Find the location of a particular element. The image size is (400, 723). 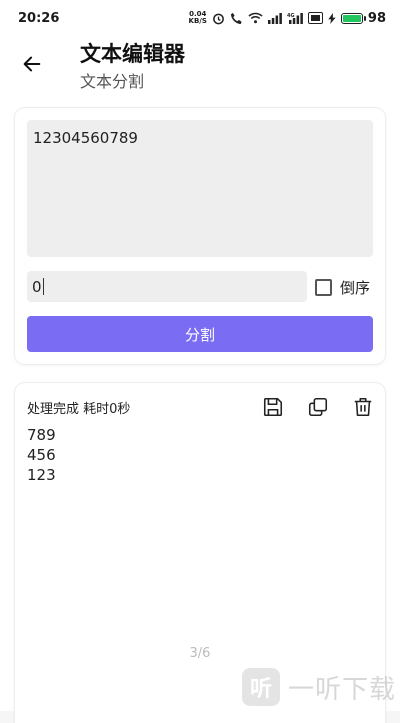

reverse-toggle: 倒序 is located at coordinates (342, 287).